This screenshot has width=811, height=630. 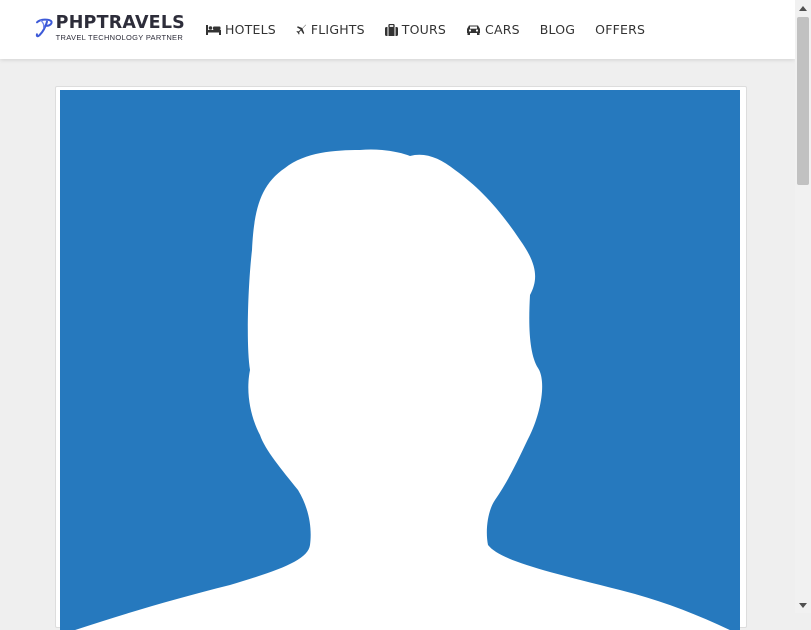 What do you see at coordinates (337, 29) in the screenshot?
I see `nav-flights-label: FLIGHTS` at bounding box center [337, 29].